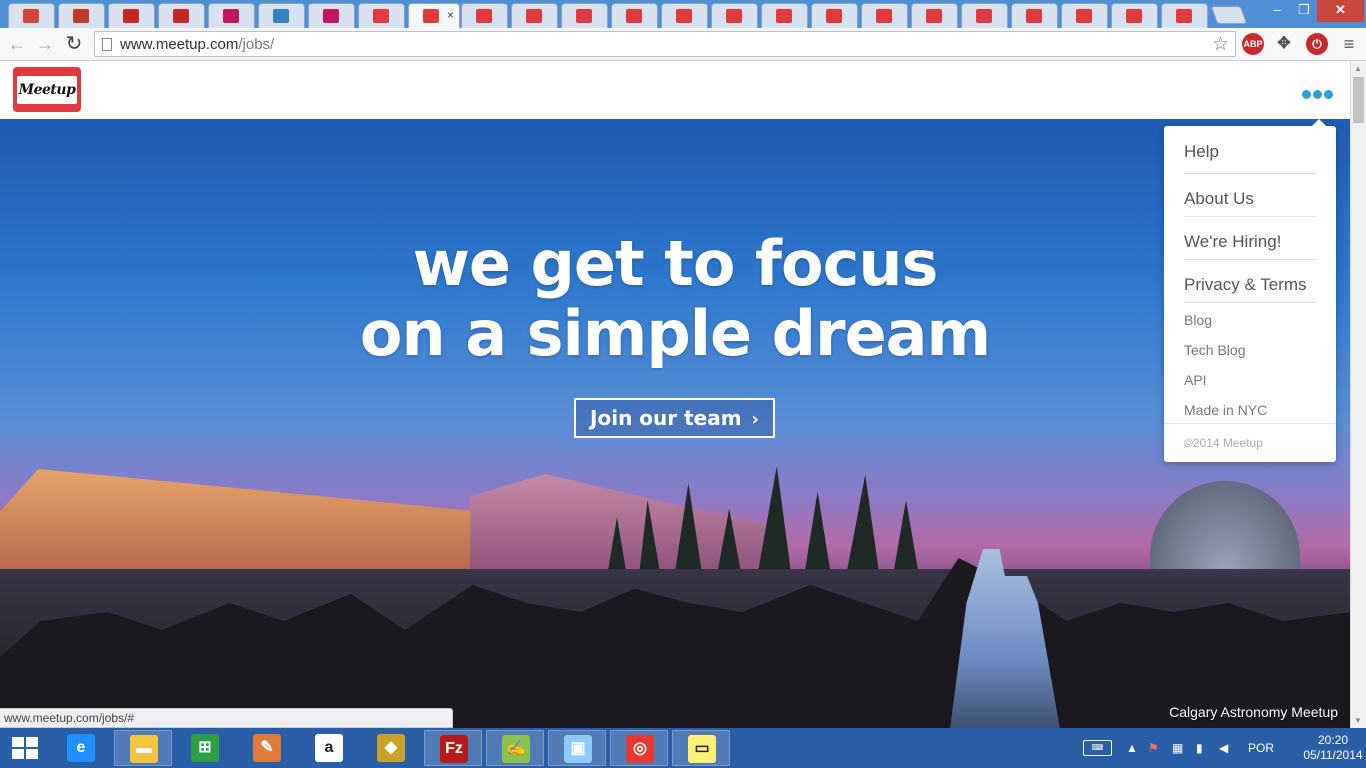 The image size is (1366, 768). I want to click on back-button: ←, so click(17, 44).